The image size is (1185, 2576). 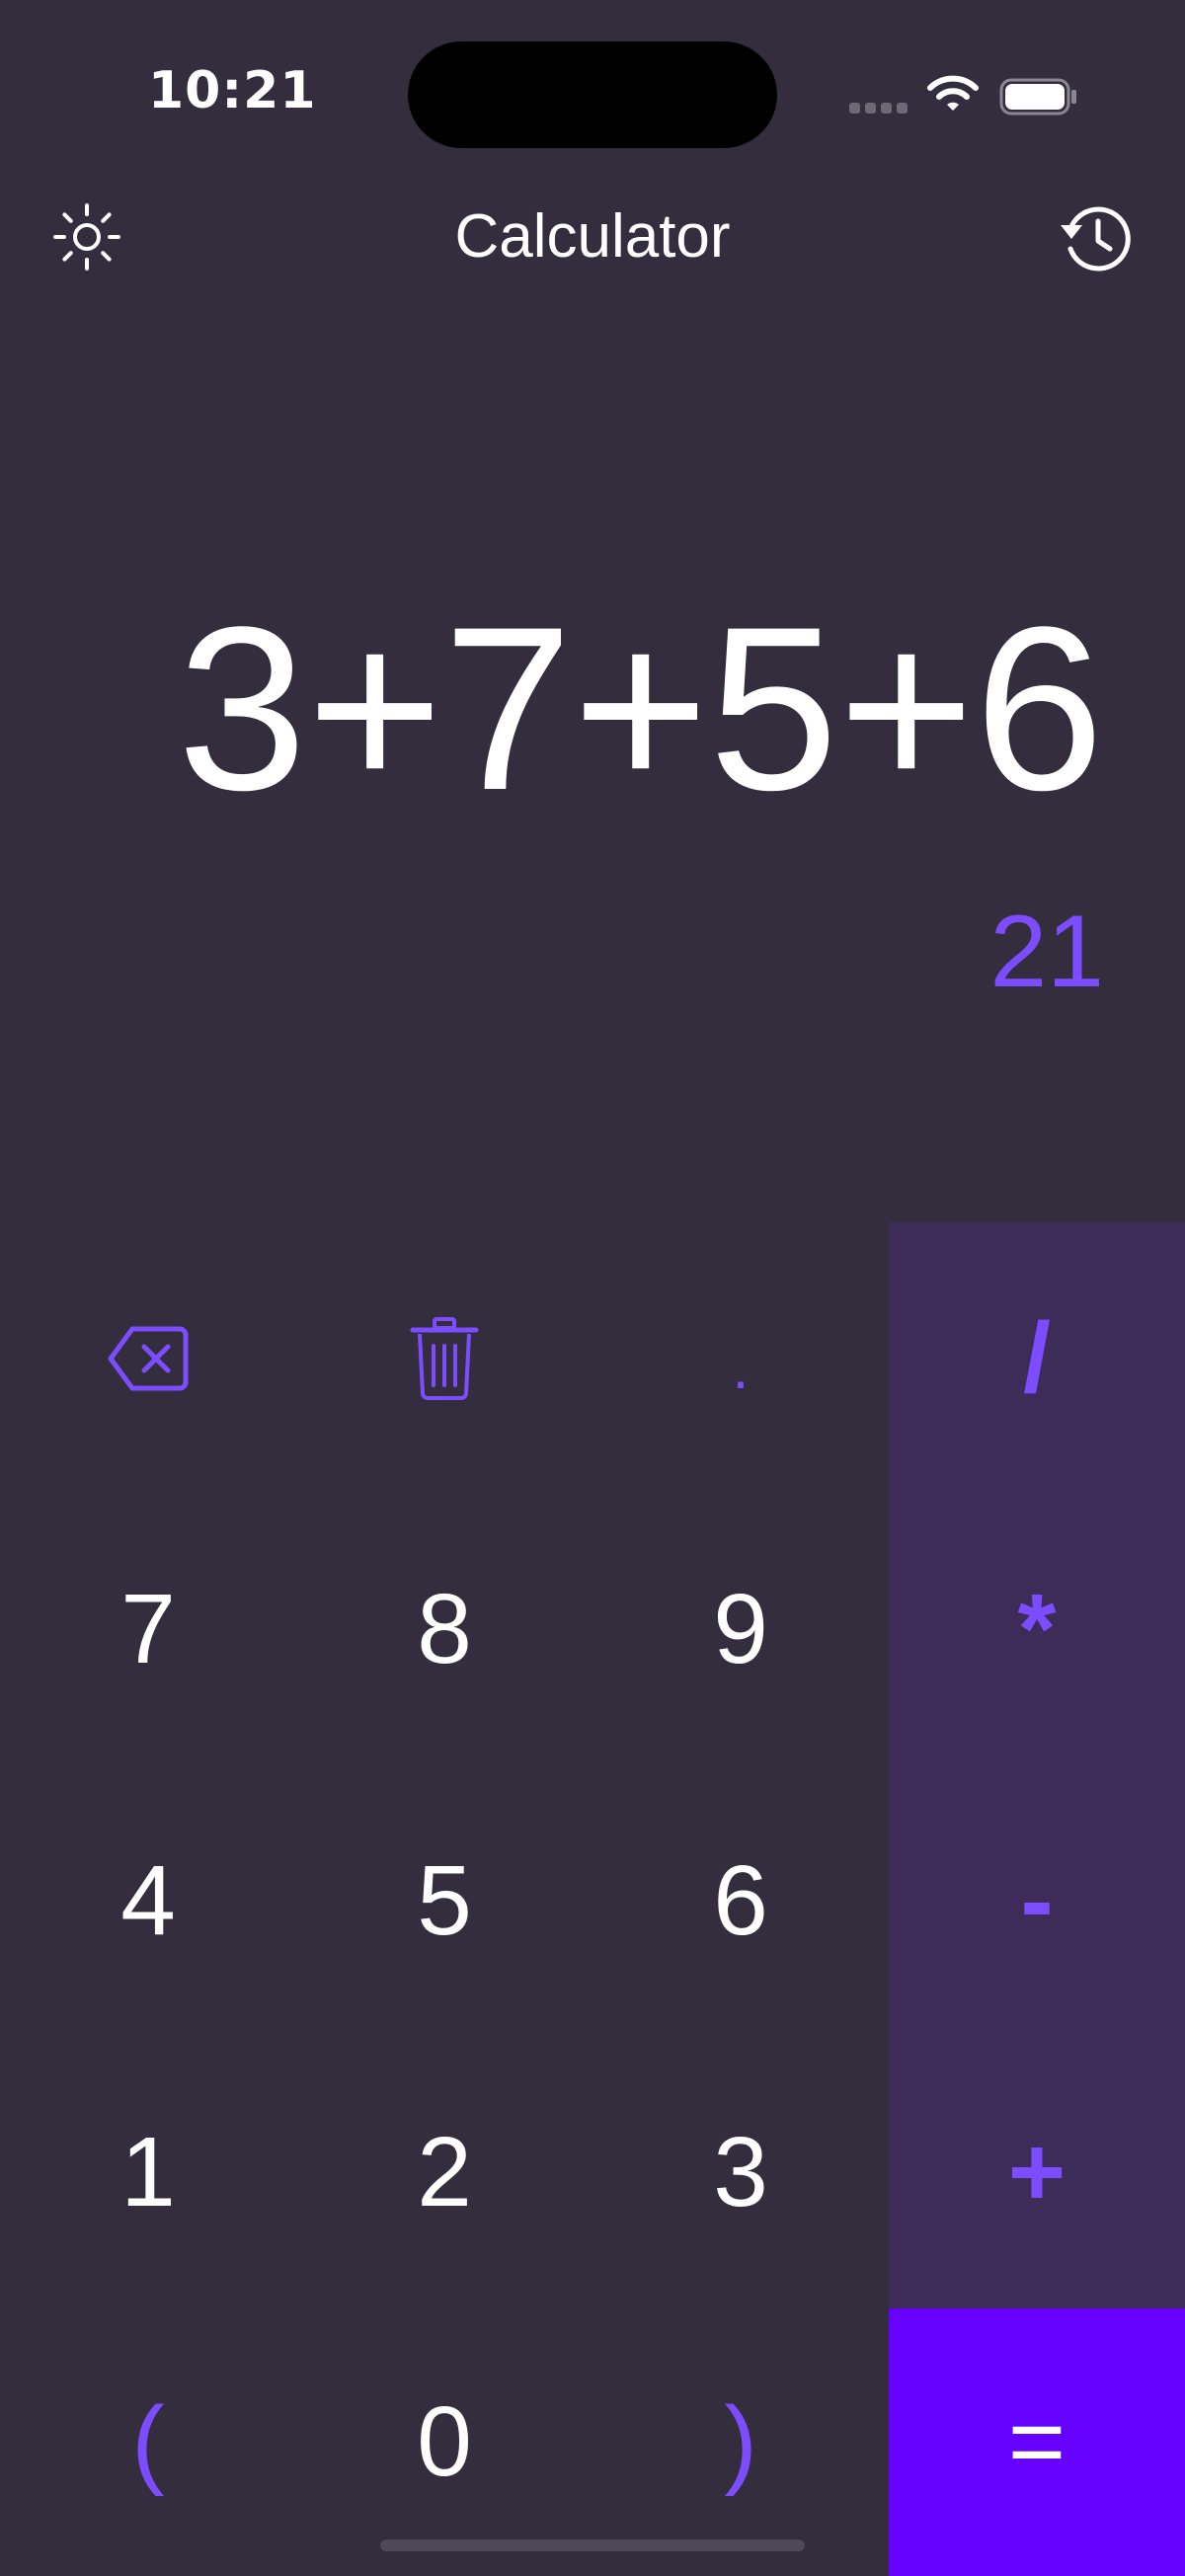 I want to click on app-header: Calculator, so click(x=592, y=247).